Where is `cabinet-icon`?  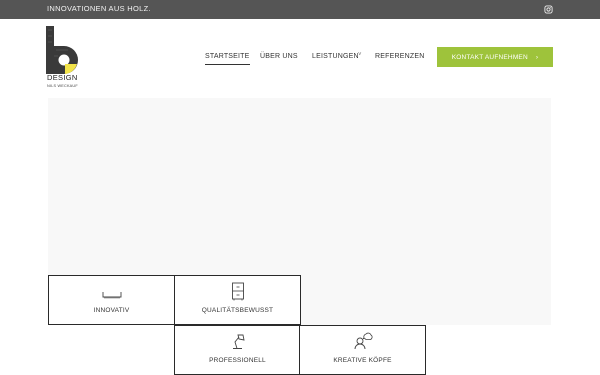 cabinet-icon is located at coordinates (237, 291).